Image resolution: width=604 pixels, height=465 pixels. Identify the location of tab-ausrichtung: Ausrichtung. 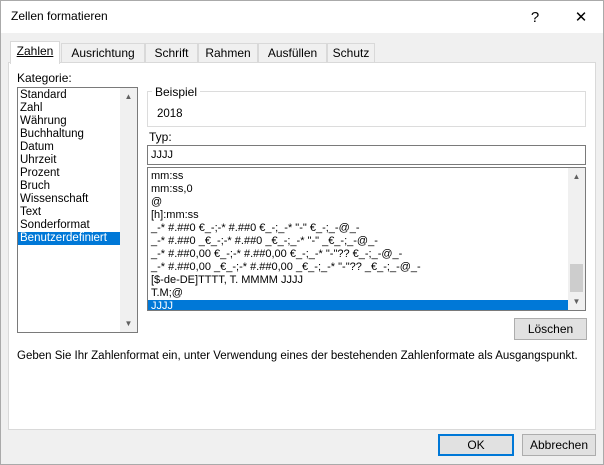
(103, 53).